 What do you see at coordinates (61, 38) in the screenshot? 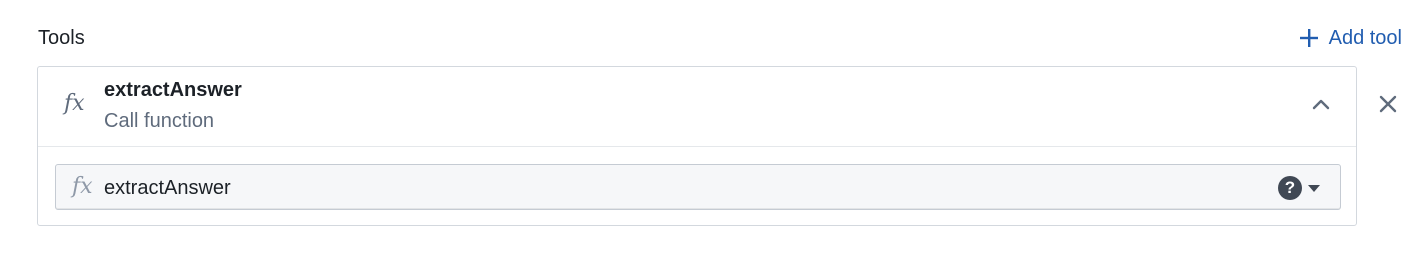
I see `tools-section-title: Tools` at bounding box center [61, 38].